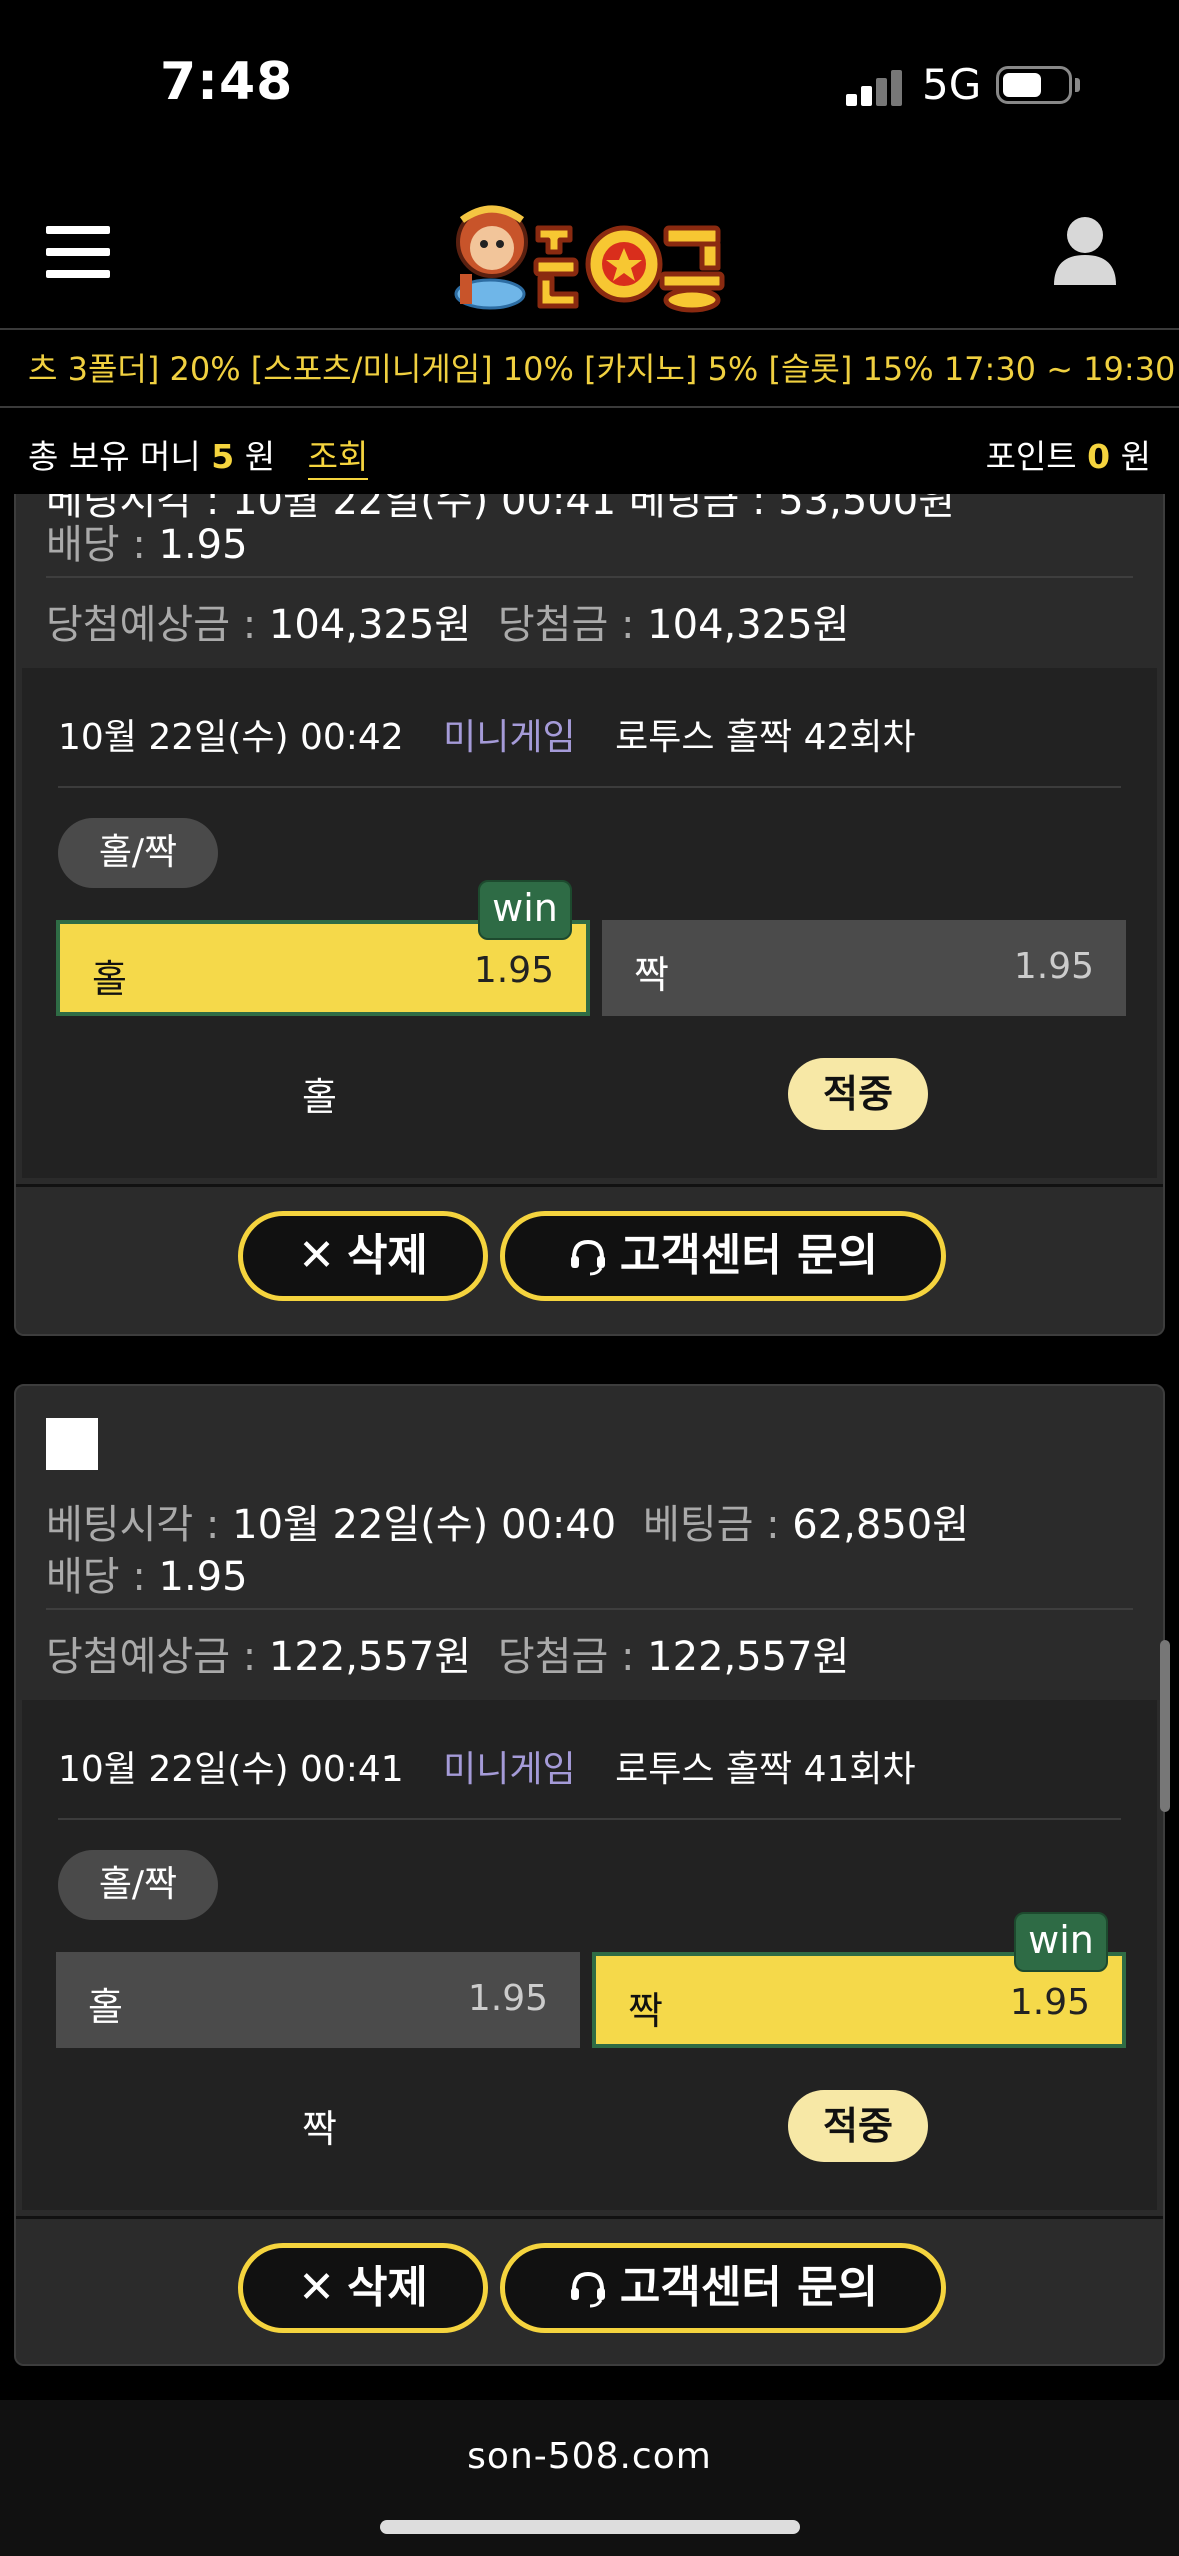  Describe the element at coordinates (318, 2000) in the screenshot. I see `option-odd: 홀 1.95` at that location.